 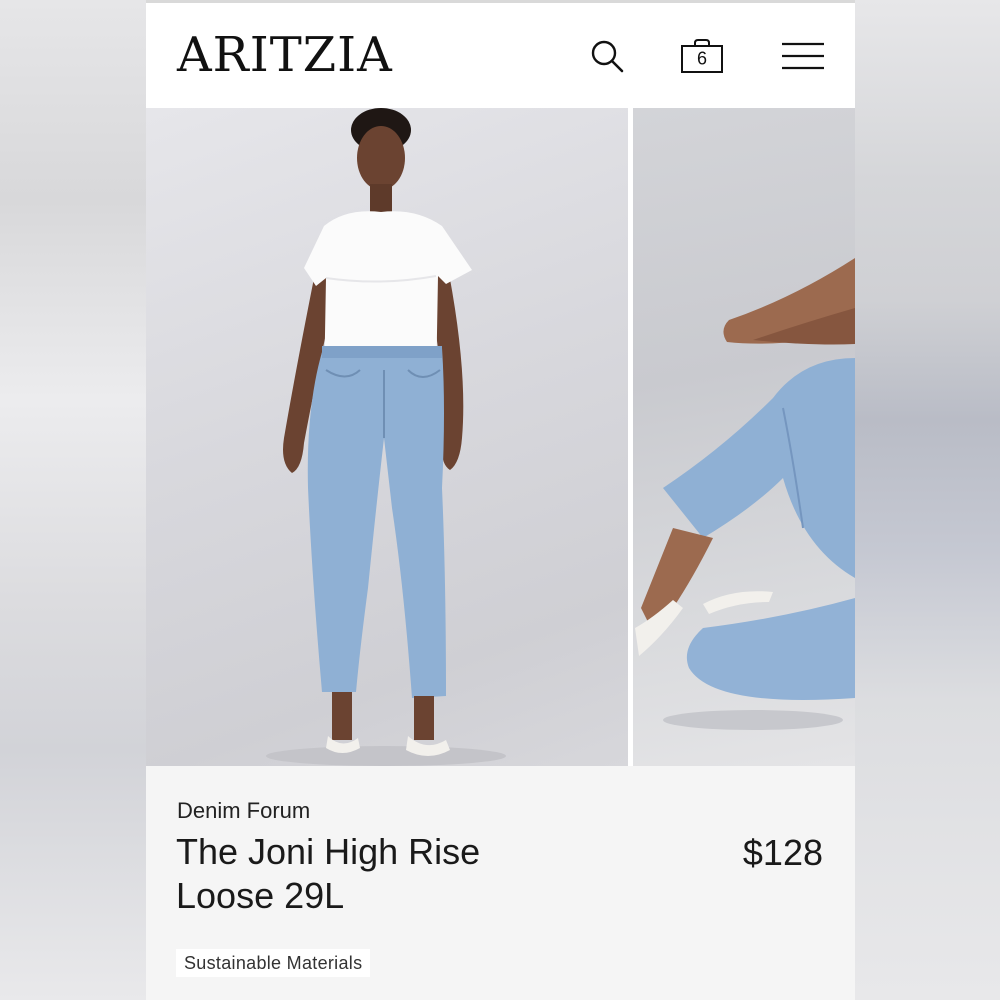 I want to click on brand-logo: ARITZIA, so click(x=285, y=55).